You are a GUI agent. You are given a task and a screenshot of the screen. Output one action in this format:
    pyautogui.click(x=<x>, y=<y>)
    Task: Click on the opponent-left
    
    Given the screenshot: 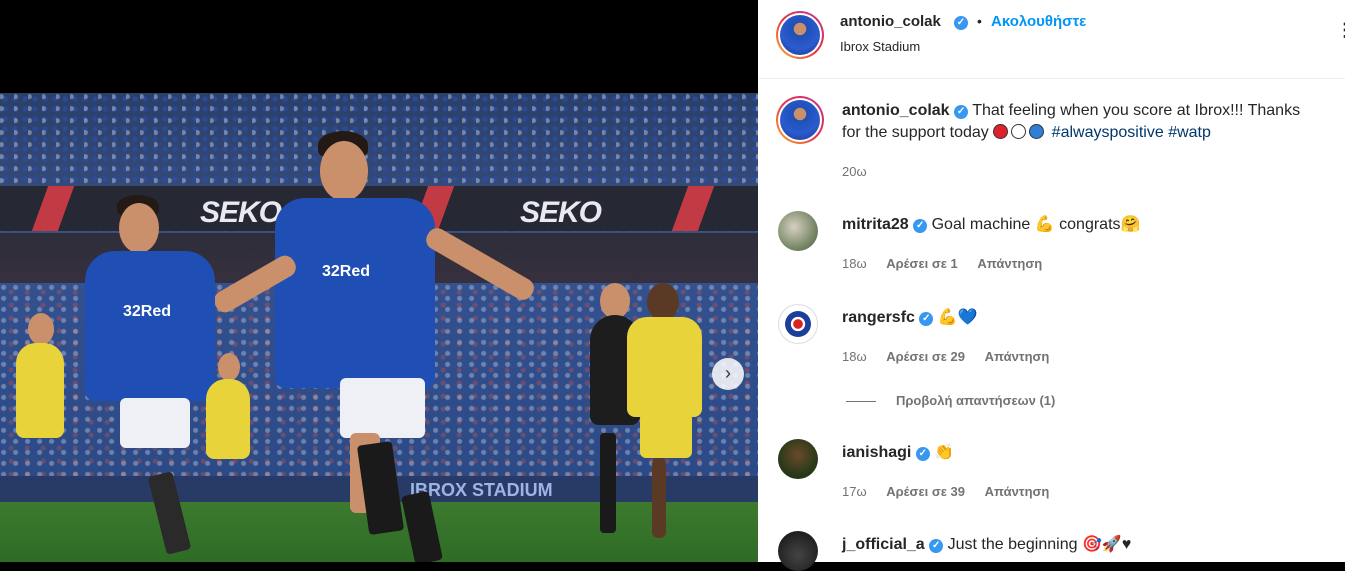 What is the action you would take?
    pyautogui.click(x=40, y=423)
    